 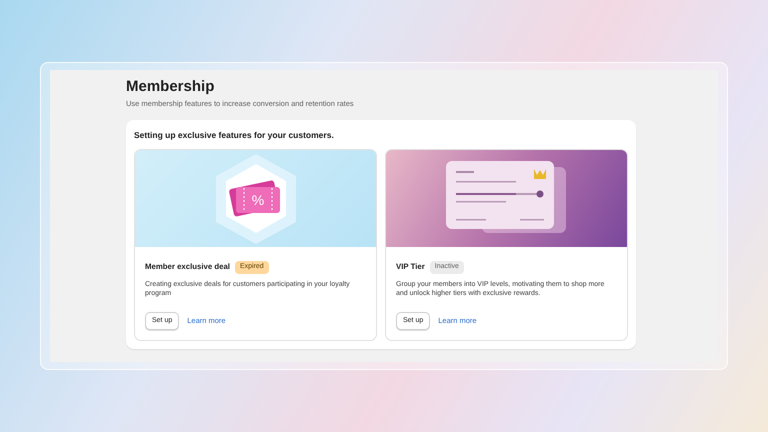 I want to click on section-heading: Setting up exclusive features for your customers., so click(x=234, y=135).